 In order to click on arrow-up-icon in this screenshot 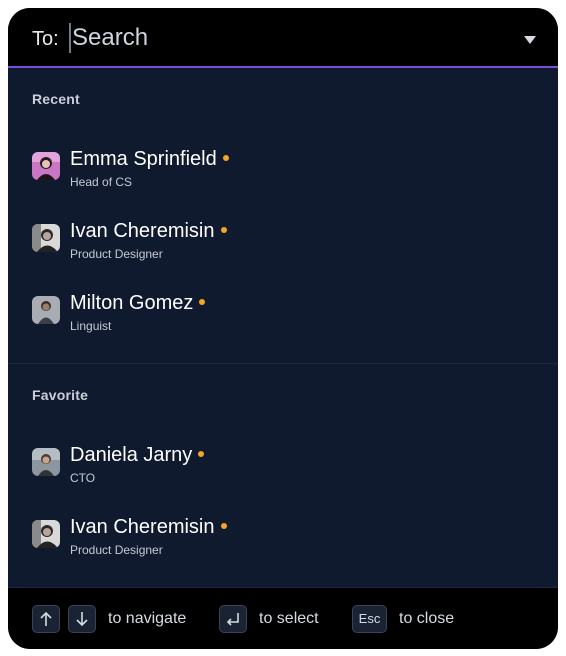, I will do `click(46, 618)`.